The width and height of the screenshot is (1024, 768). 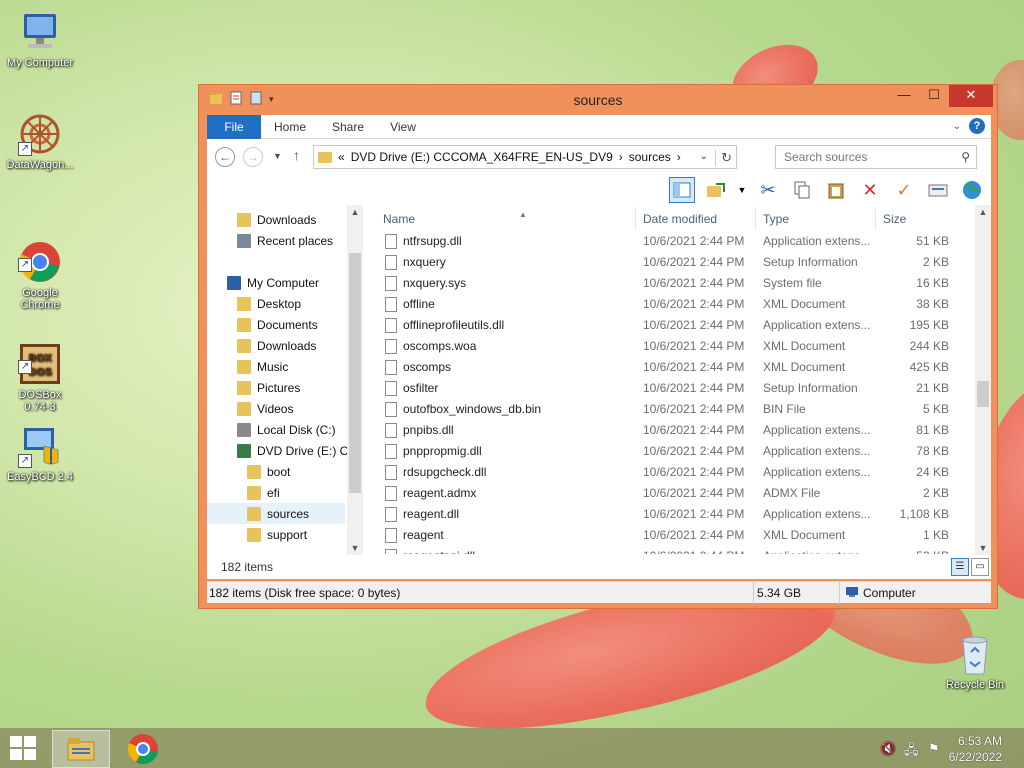 What do you see at coordinates (263, 282) in the screenshot?
I see `nav-item-my-computer: My Computer` at bounding box center [263, 282].